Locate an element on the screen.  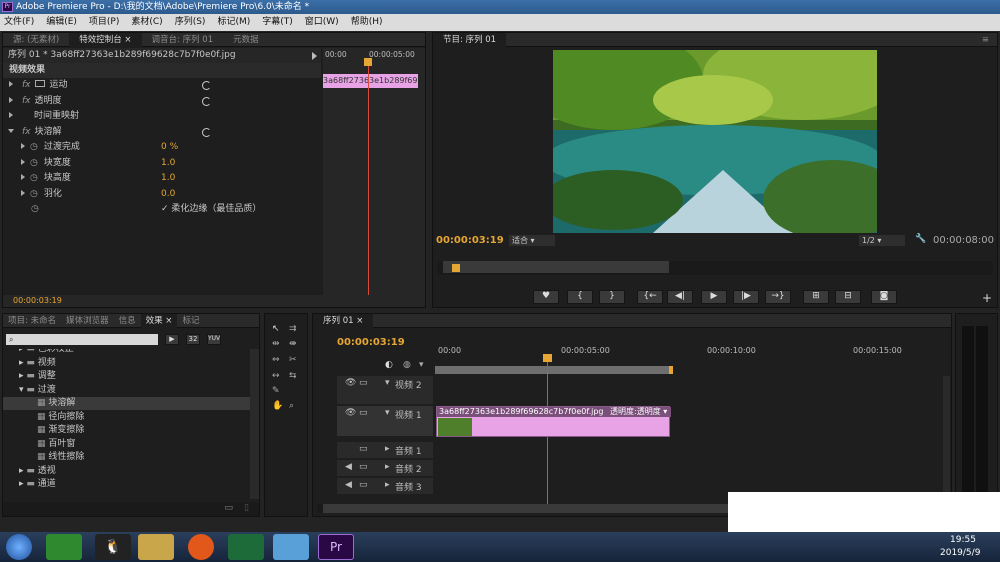
effects-tree-item: ▸ ▬ 调整 is located at coordinates (126, 376).